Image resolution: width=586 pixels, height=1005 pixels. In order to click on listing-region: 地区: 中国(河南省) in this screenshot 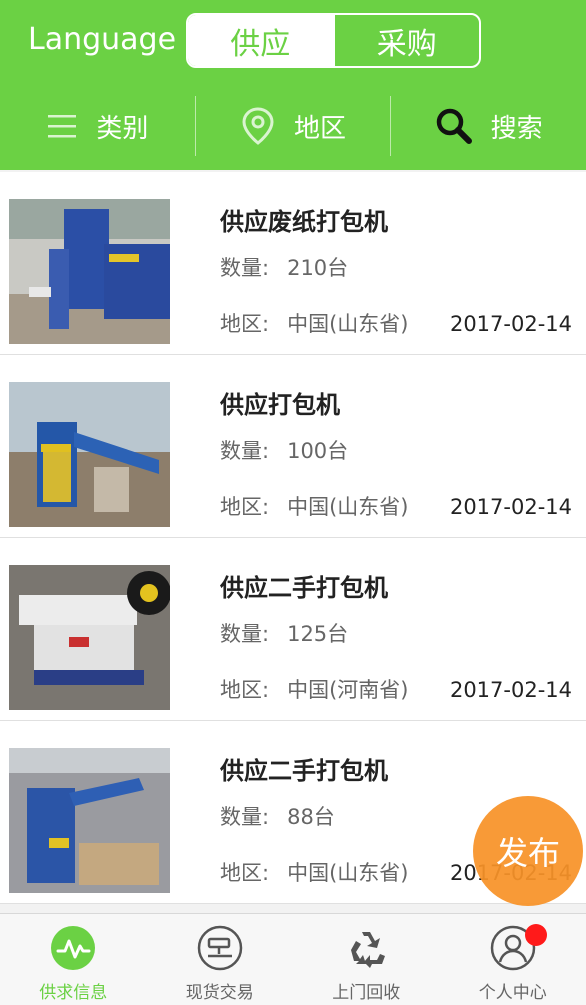, I will do `click(314, 689)`.